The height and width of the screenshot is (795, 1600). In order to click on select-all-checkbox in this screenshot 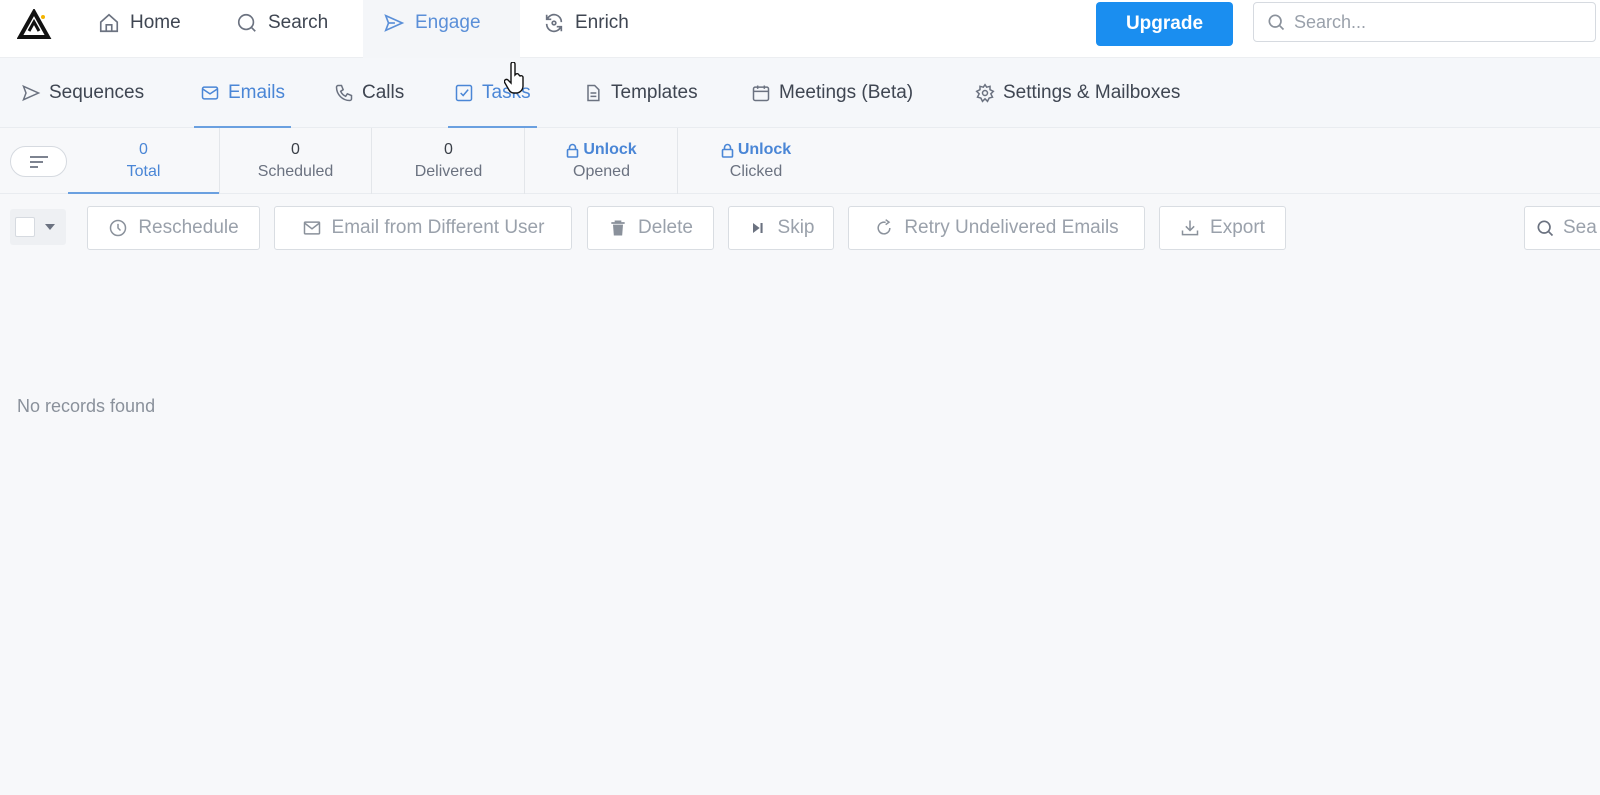, I will do `click(25, 227)`.